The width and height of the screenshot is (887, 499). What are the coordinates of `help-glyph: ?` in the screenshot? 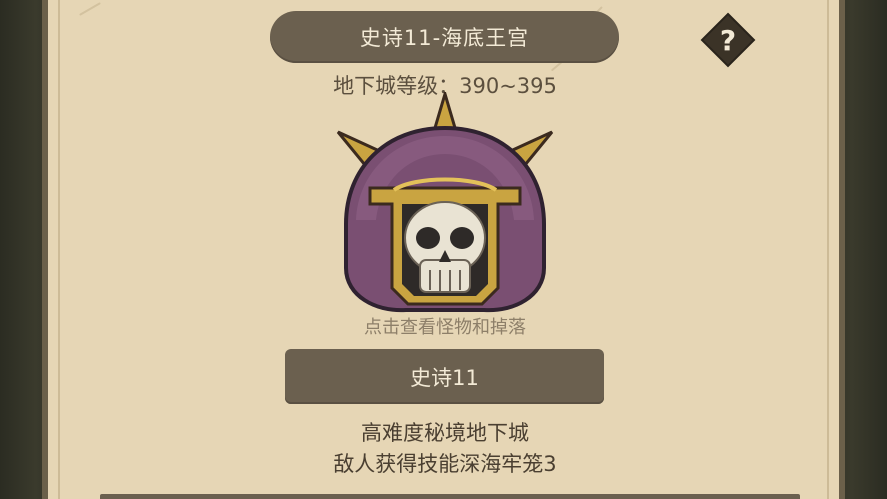 It's located at (728, 40).